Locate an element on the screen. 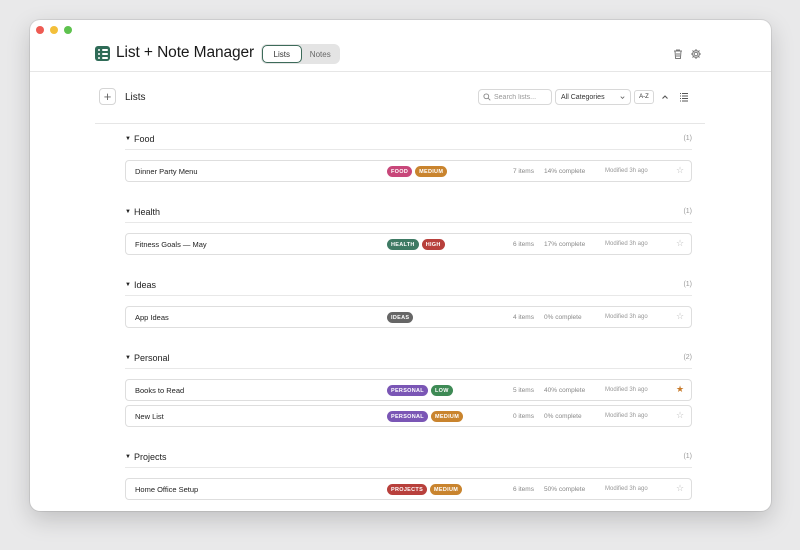  section-title: Lists is located at coordinates (135, 97).